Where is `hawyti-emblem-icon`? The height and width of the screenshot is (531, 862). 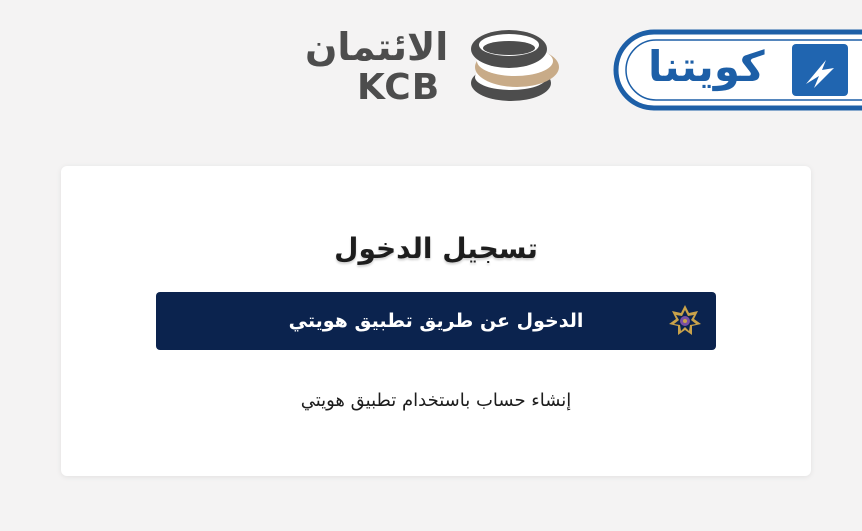
hawyti-emblem-icon is located at coordinates (685, 320).